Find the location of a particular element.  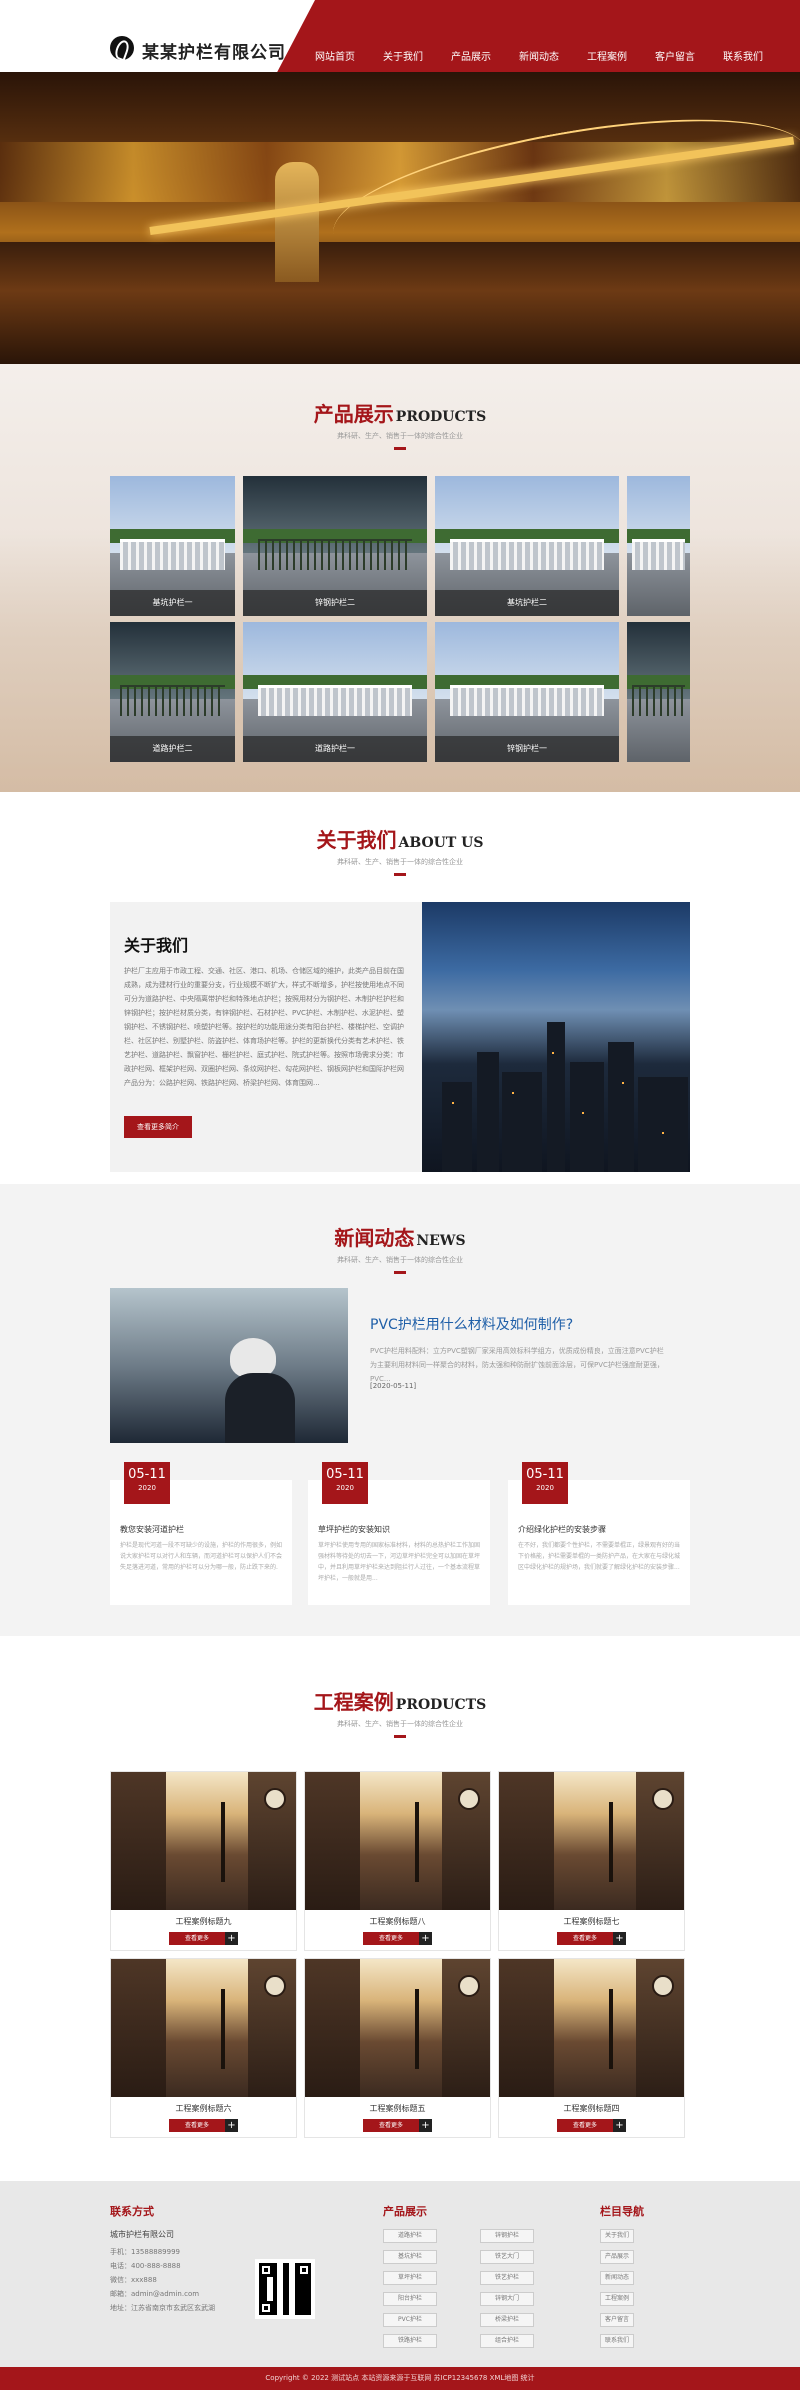

footer-nav-news: 新闻动态 is located at coordinates (617, 2278).